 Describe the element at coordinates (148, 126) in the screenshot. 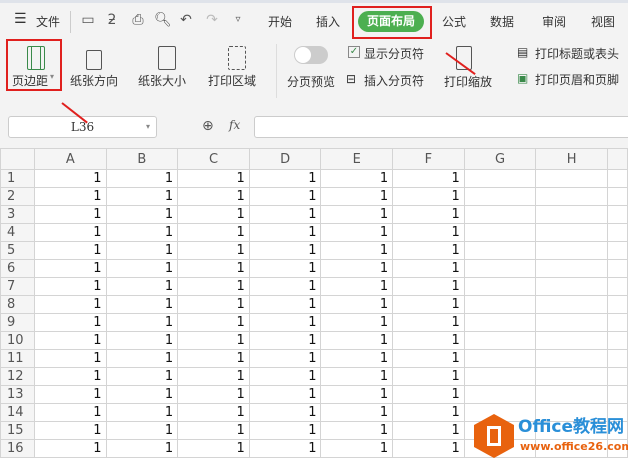

I see `name-box-dropdown-icon: ▾` at that location.